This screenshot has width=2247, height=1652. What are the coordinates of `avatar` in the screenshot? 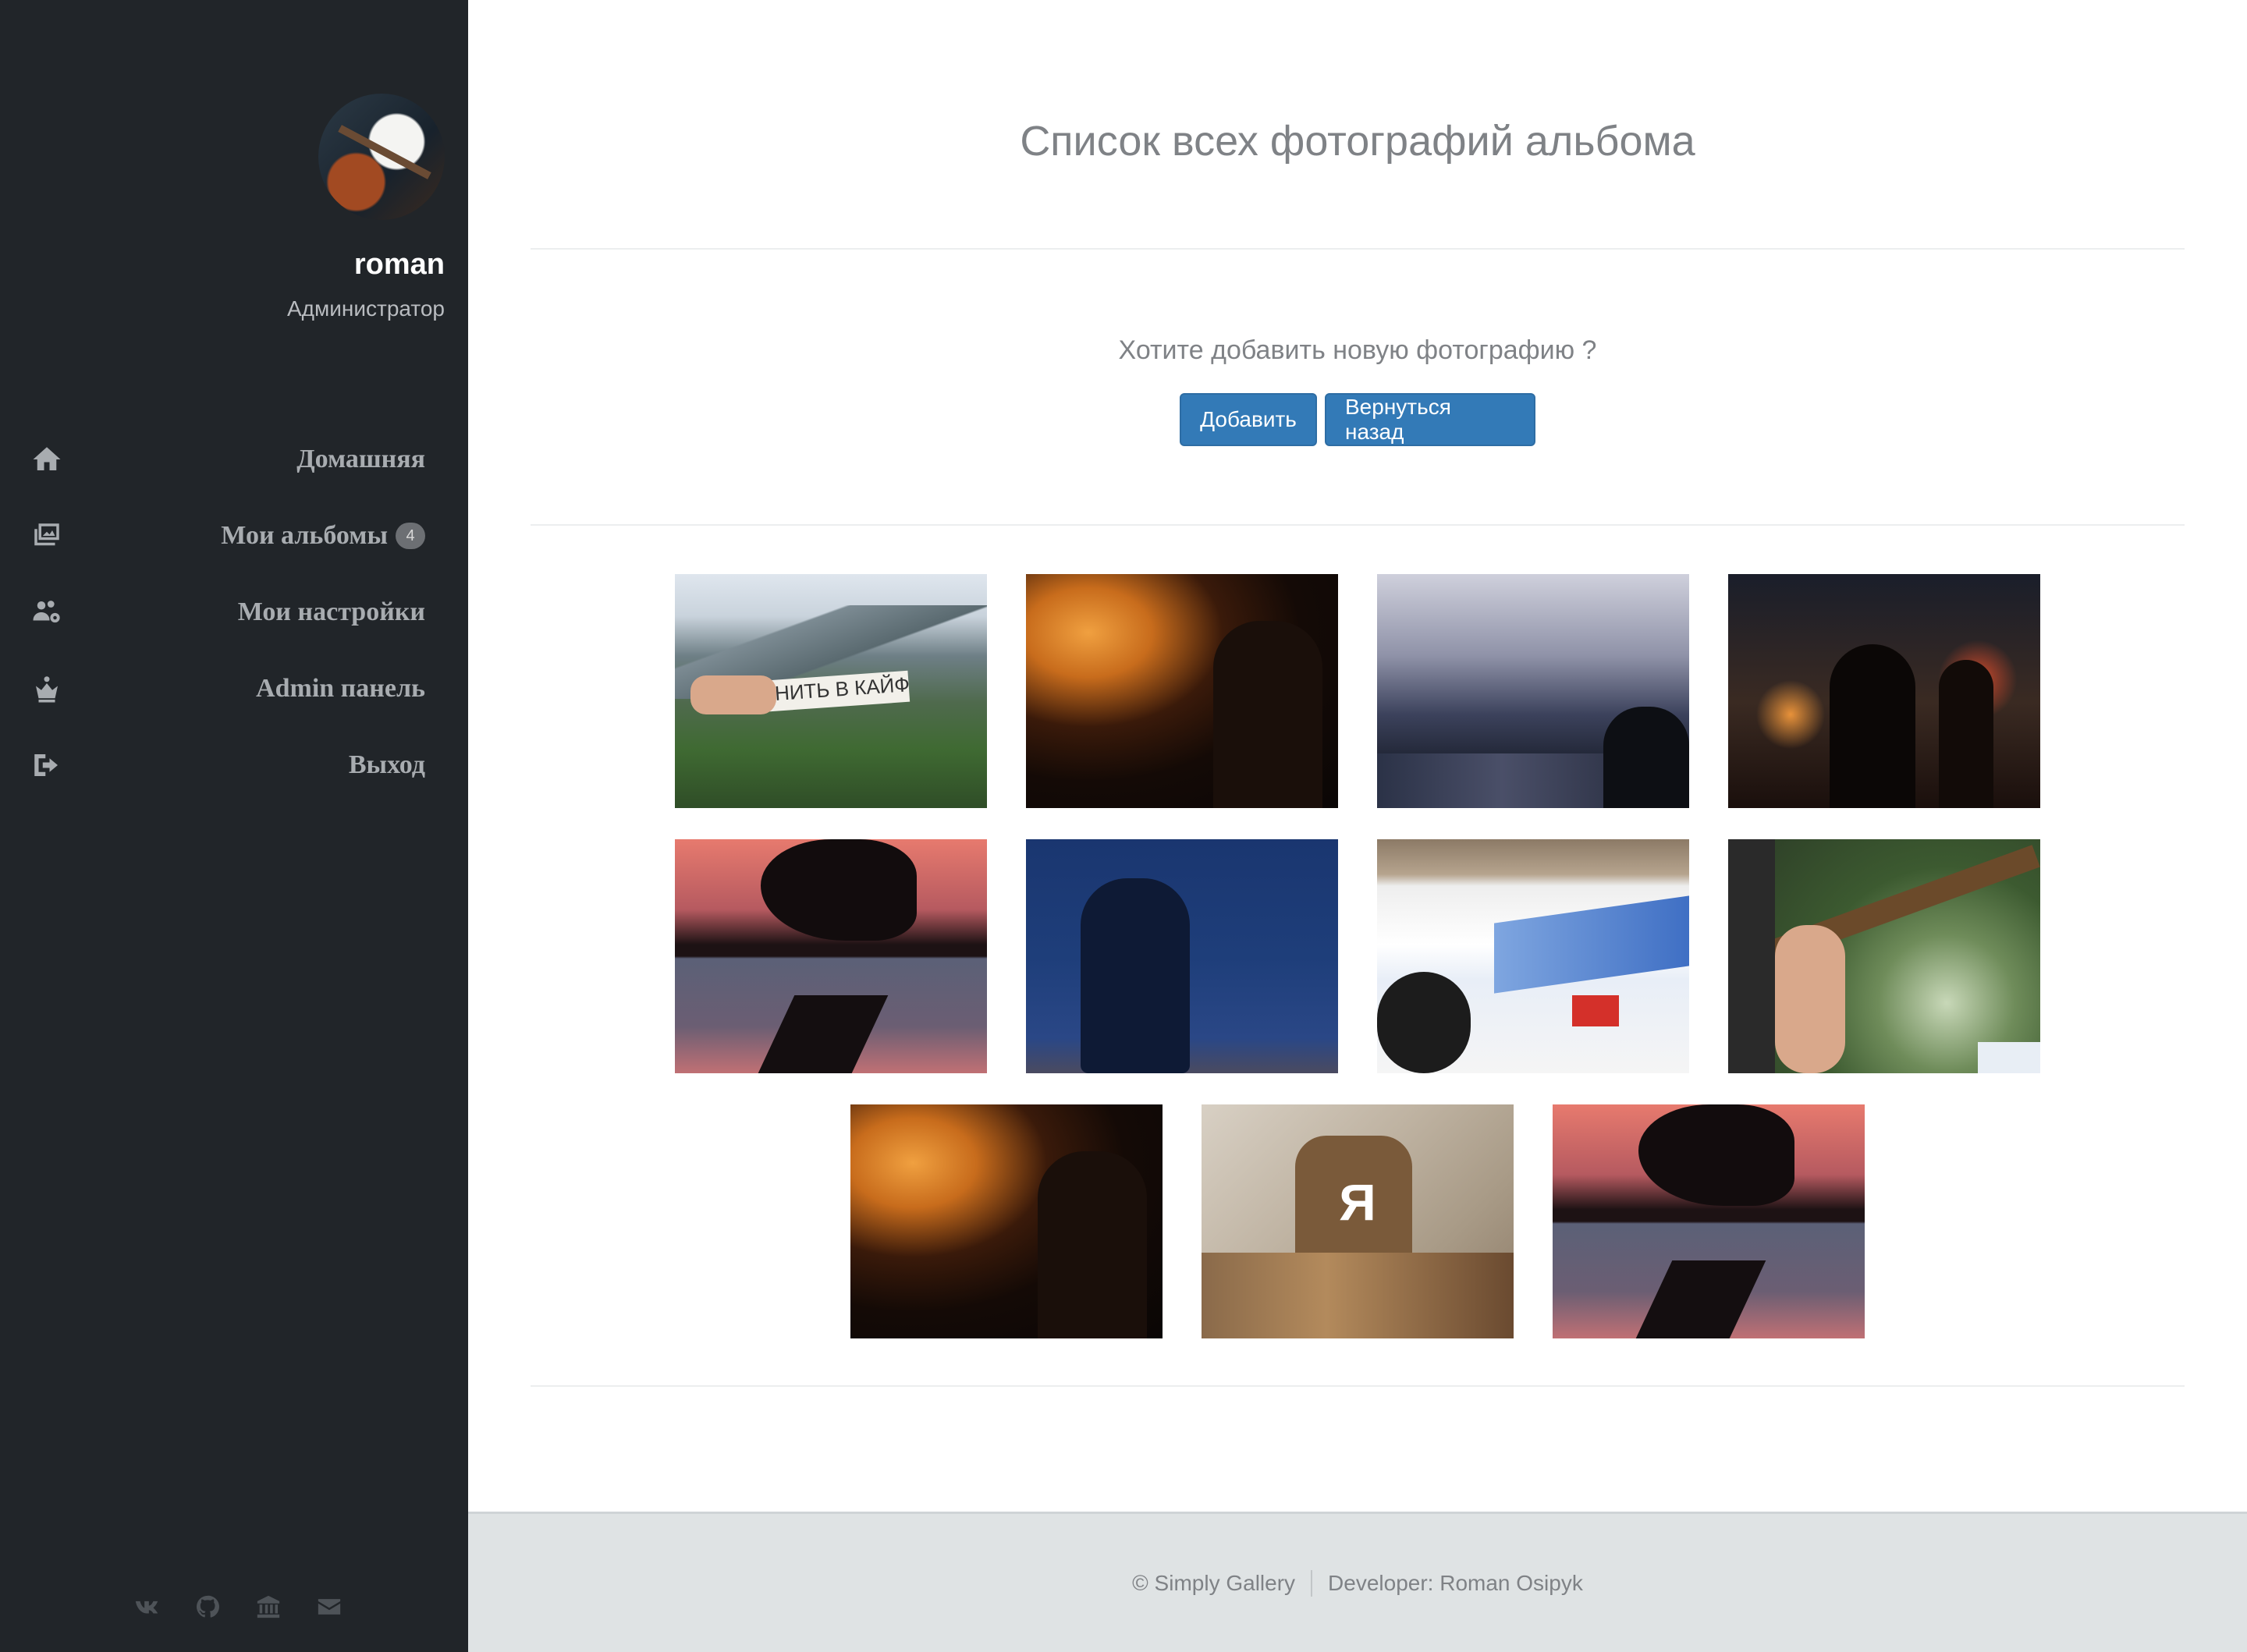 It's located at (381, 157).